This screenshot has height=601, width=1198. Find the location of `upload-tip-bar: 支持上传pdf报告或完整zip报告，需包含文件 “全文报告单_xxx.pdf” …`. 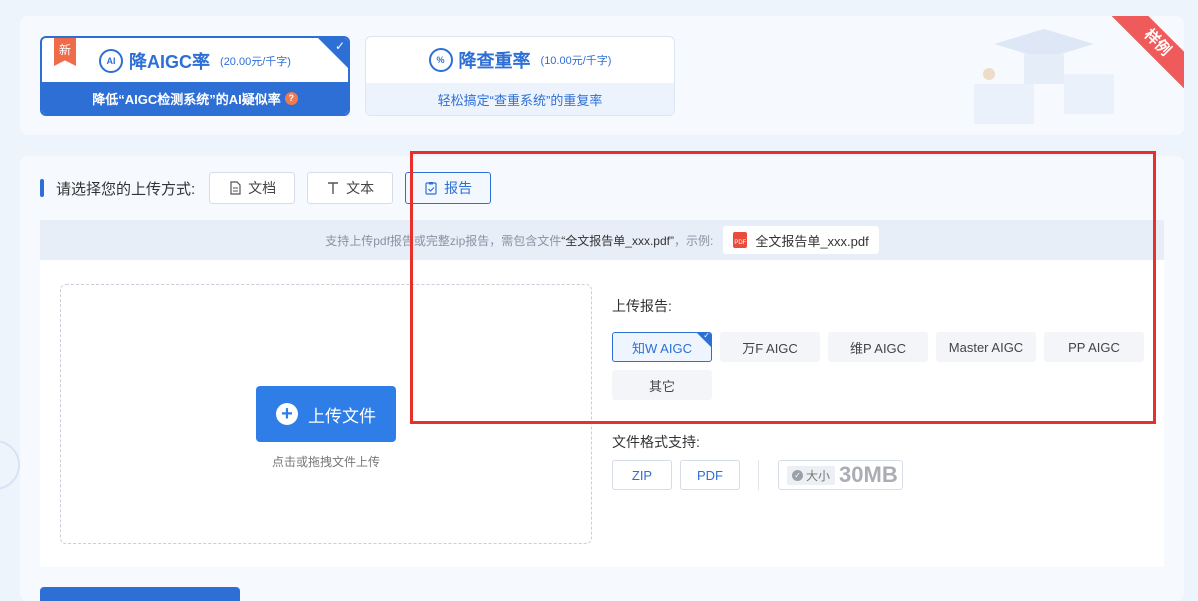

upload-tip-bar: 支持上传pdf报告或完整zip报告，需包含文件 “全文报告单_xxx.pdf” … is located at coordinates (602, 240).